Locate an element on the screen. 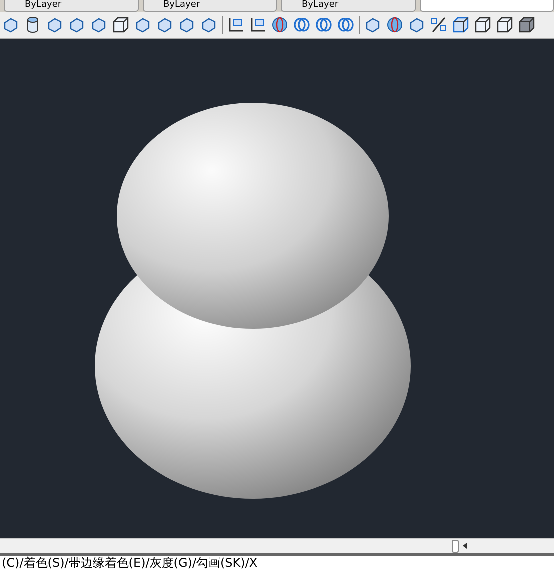 The height and width of the screenshot is (572, 554). ucs-axis-icon is located at coordinates (236, 25).